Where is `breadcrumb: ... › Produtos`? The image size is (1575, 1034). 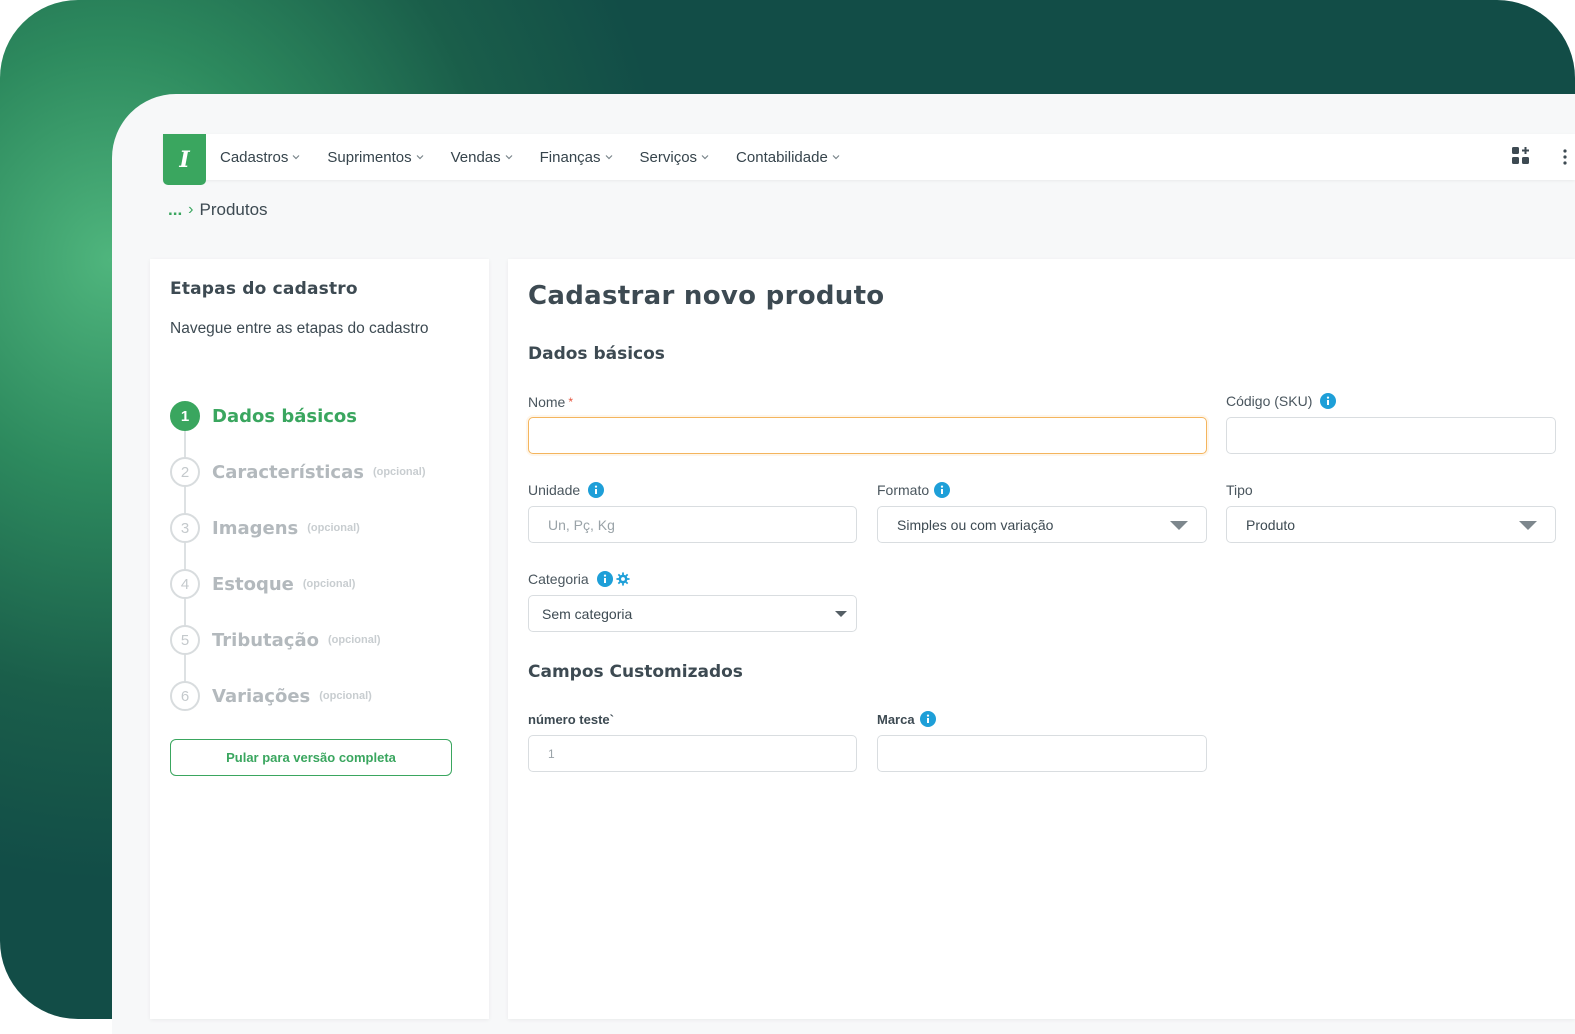 breadcrumb: ... › Produtos is located at coordinates (218, 210).